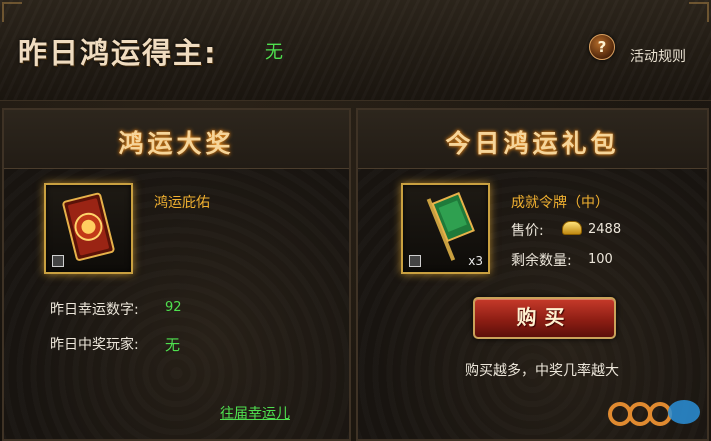  I want to click on gold-ingot-icon, so click(572, 228).